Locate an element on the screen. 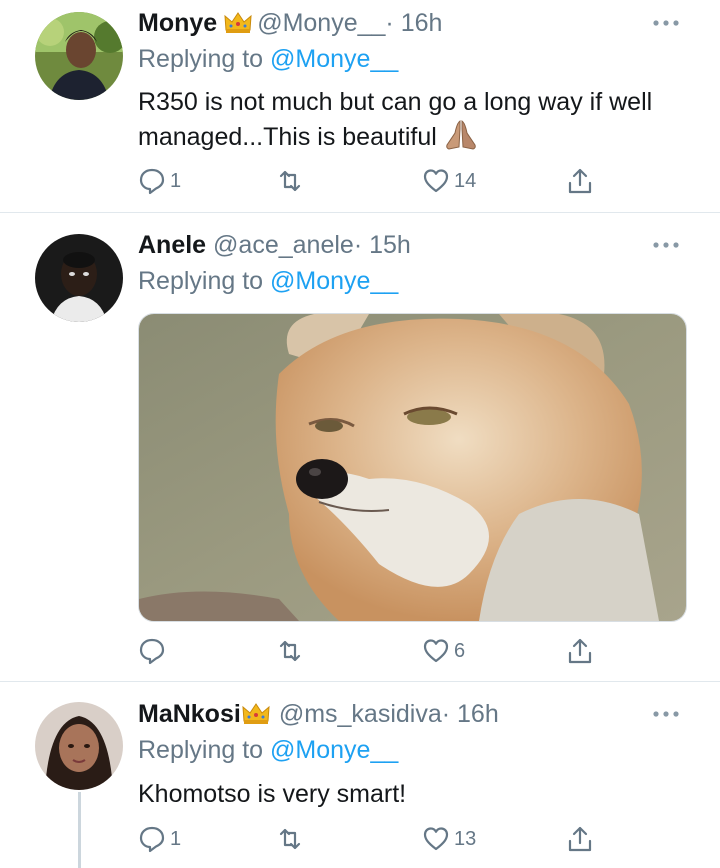 Image resolution: width=720 pixels, height=868 pixels. tweet-header: Monye @Monye__· 16h is located at coordinates (290, 23).